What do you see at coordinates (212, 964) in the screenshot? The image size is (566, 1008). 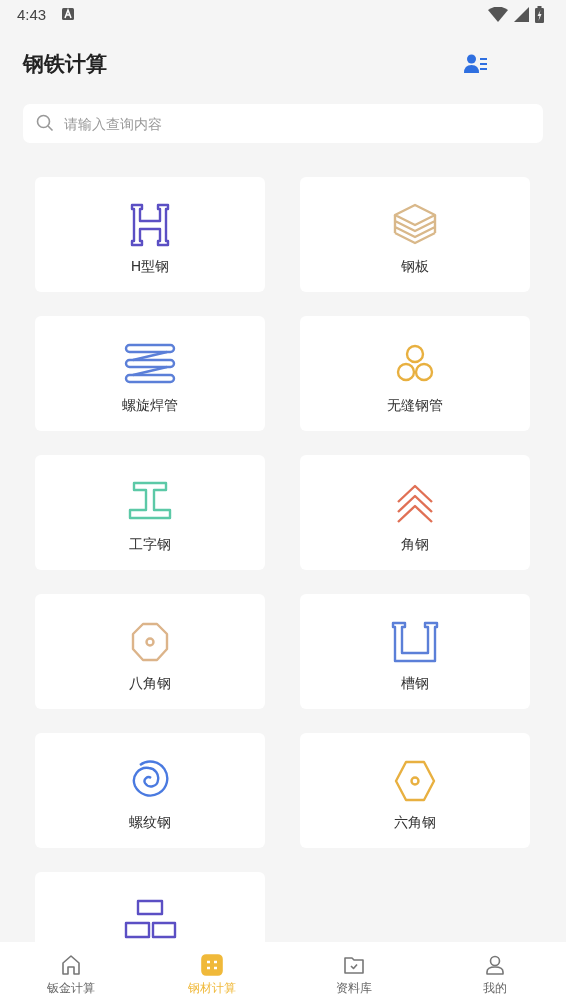 I see `grid-icon` at bounding box center [212, 964].